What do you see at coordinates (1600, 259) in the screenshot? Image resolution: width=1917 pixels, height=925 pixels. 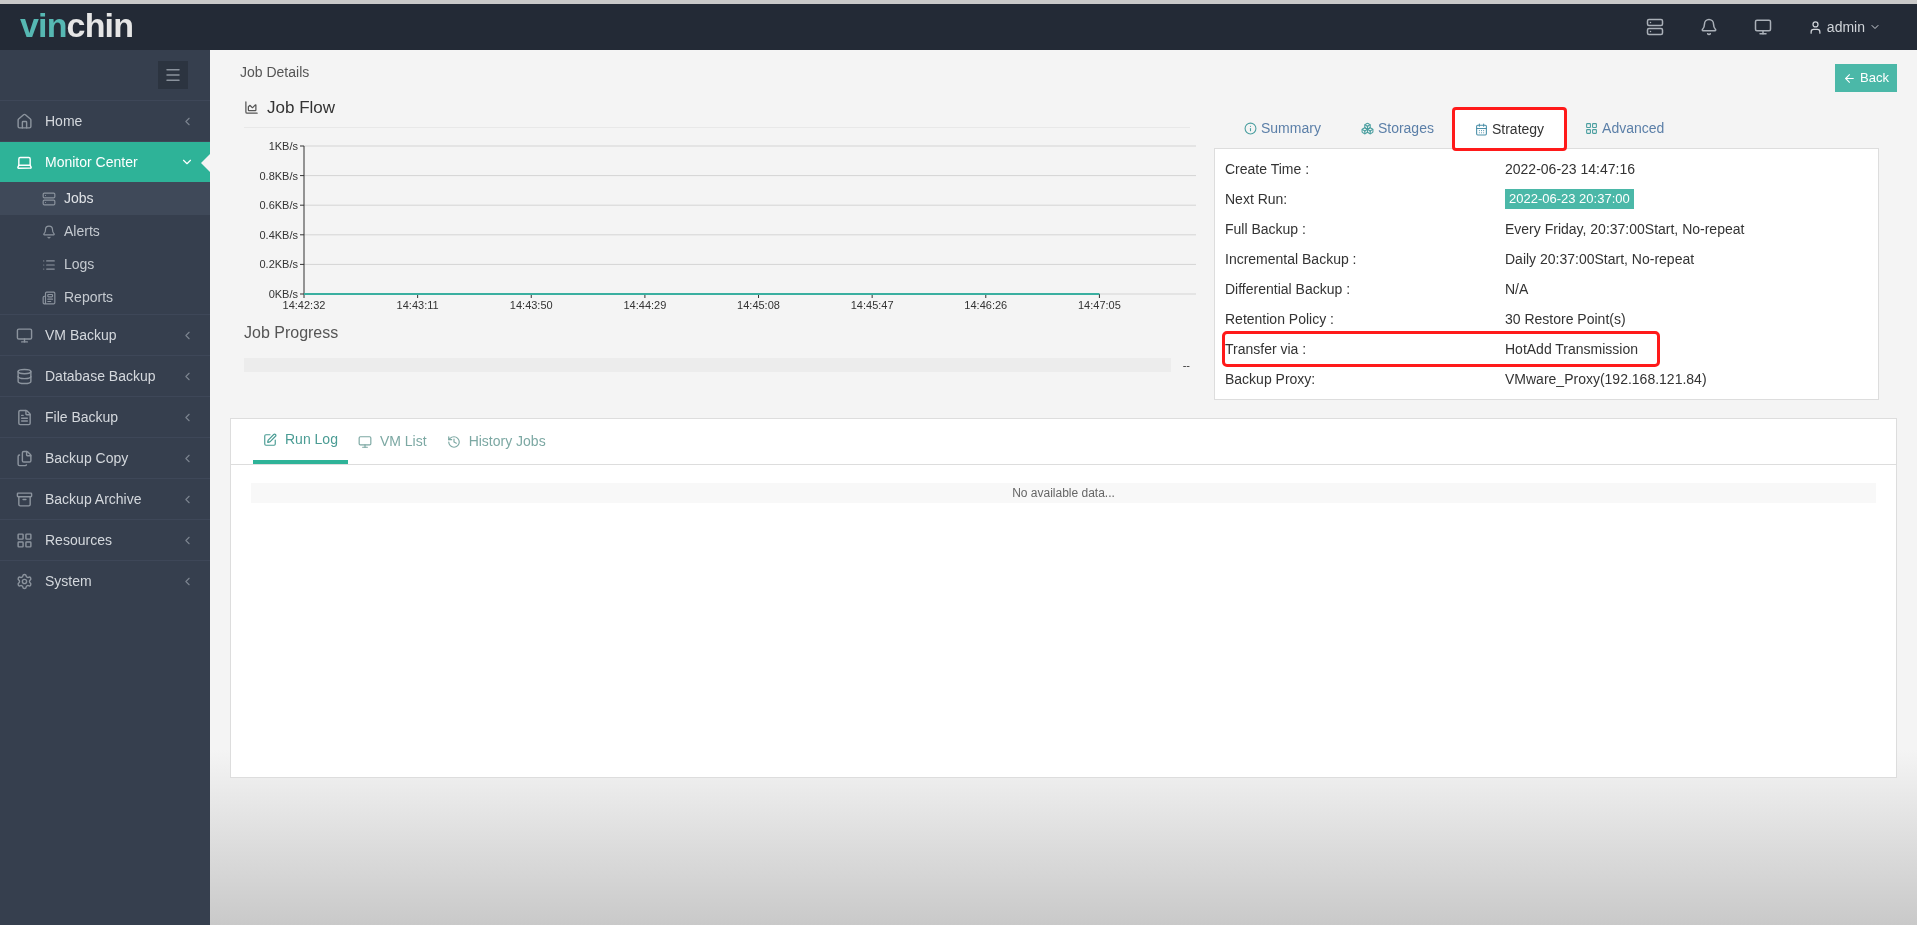 I see `field-value: Daily 20:37:00Start, No-repeat` at bounding box center [1600, 259].